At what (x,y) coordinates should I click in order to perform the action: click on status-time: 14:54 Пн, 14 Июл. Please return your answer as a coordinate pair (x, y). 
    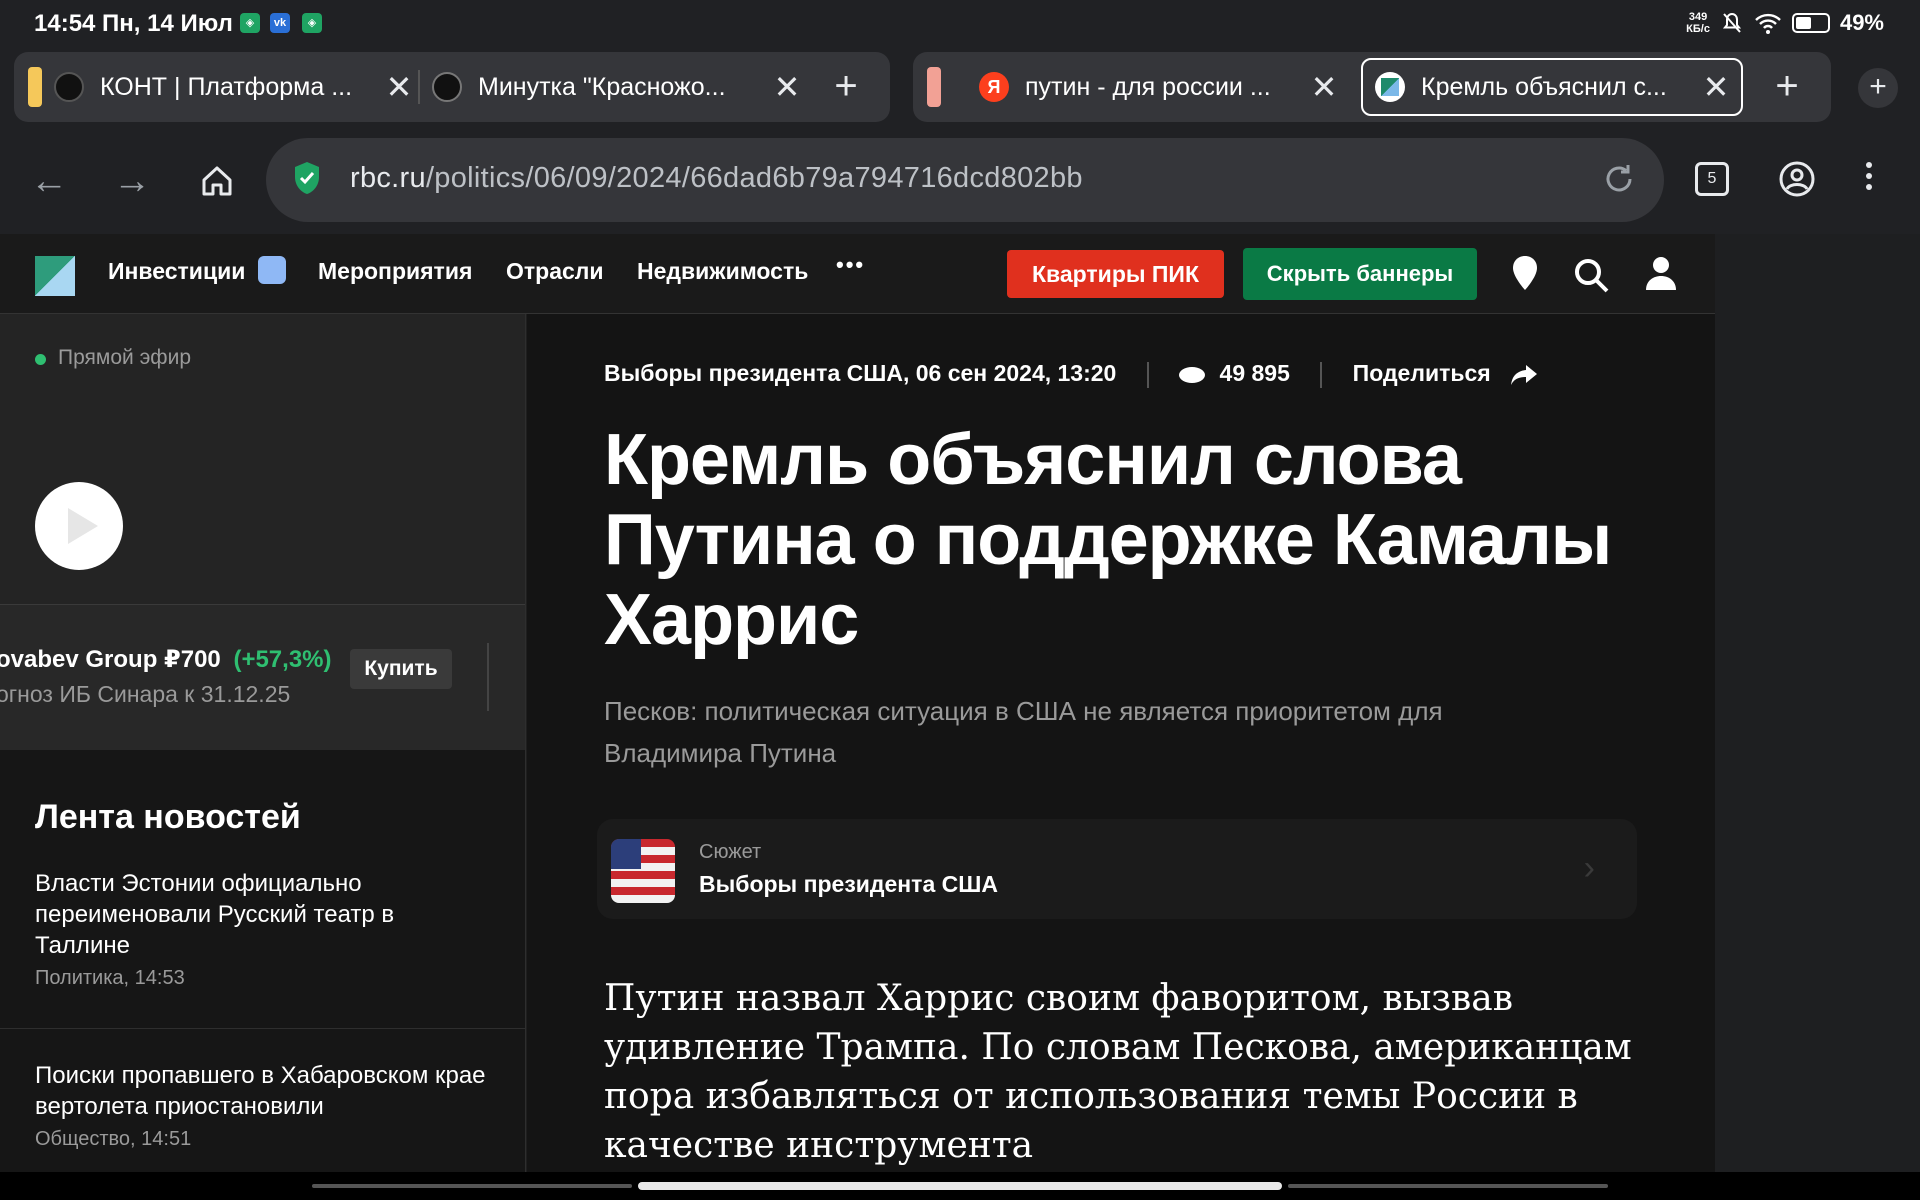
    Looking at the image, I should click on (133, 23).